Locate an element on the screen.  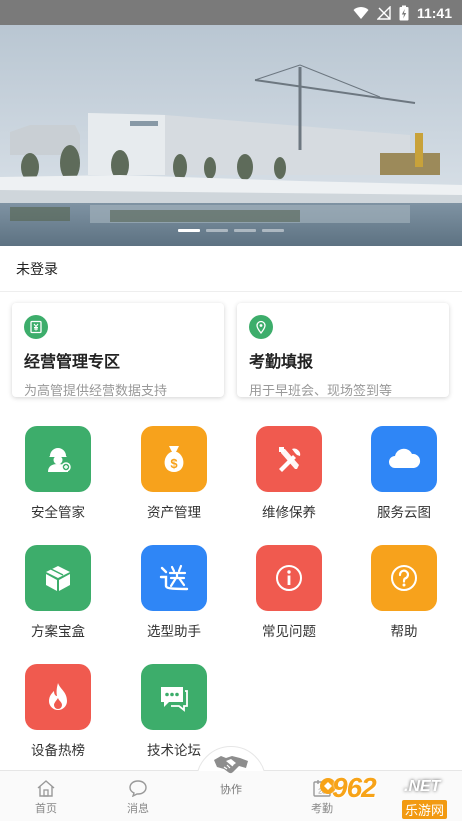
cloud-icon is located at coordinates (404, 459).